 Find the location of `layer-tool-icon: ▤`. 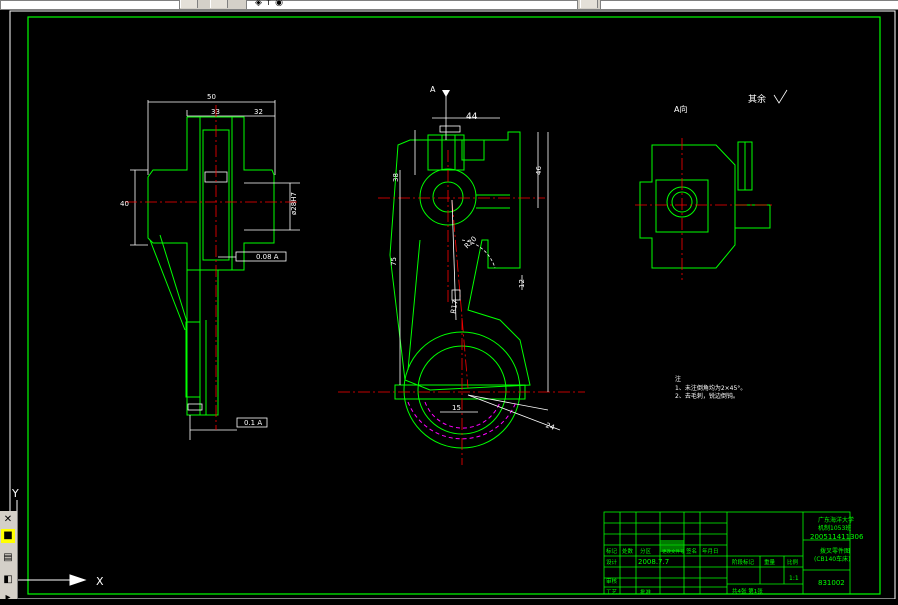

layer-tool-icon: ▤ is located at coordinates (8, 558).